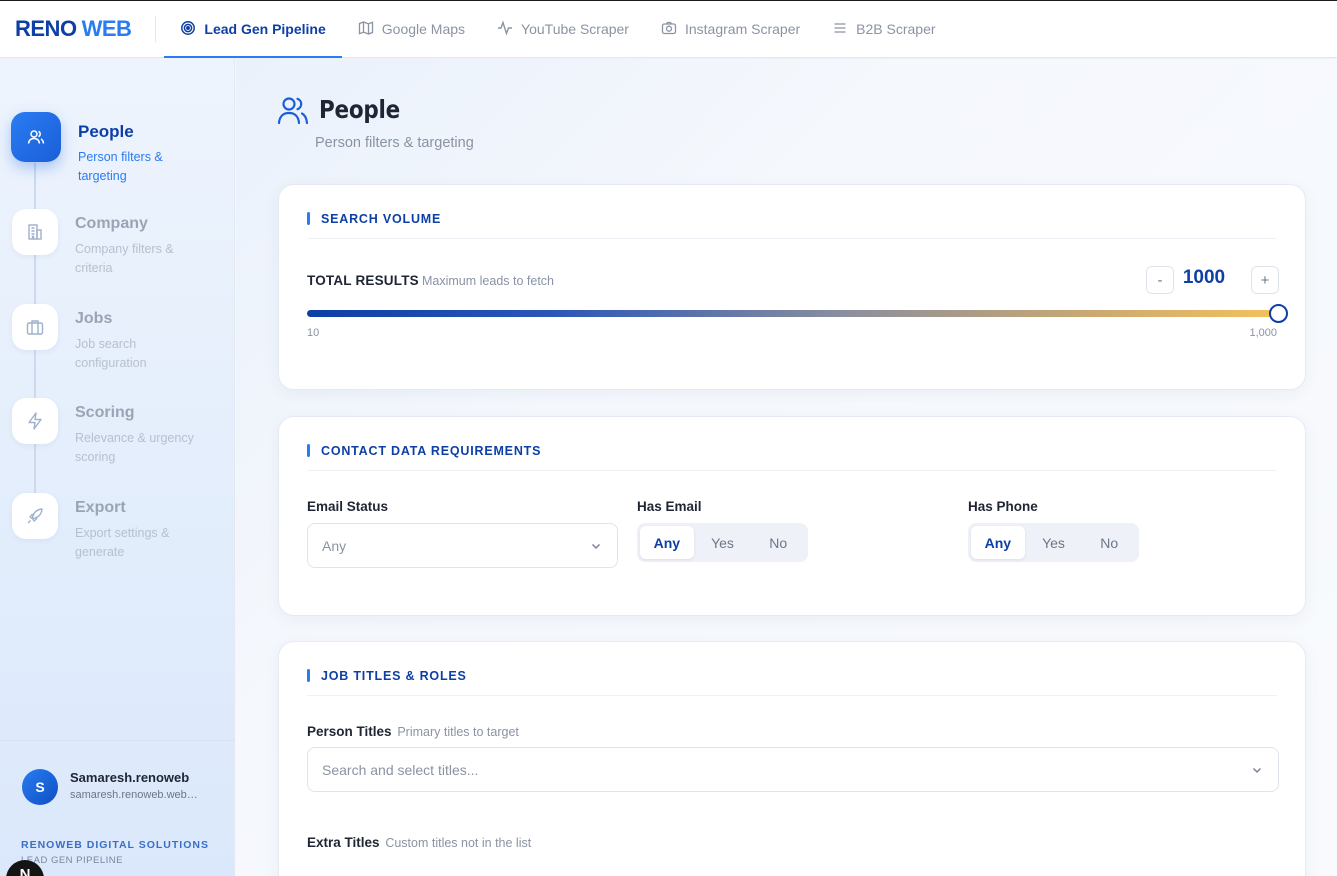 Image resolution: width=1337 pixels, height=876 pixels. What do you see at coordinates (105, 412) in the screenshot?
I see `step-title: Scoring` at bounding box center [105, 412].